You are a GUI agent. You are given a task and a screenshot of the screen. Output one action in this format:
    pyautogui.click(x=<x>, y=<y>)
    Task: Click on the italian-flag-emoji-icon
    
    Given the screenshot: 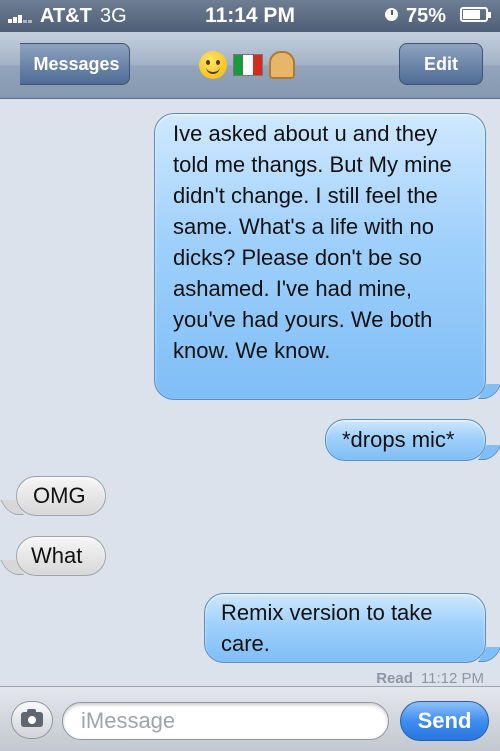 What is the action you would take?
    pyautogui.click(x=248, y=65)
    